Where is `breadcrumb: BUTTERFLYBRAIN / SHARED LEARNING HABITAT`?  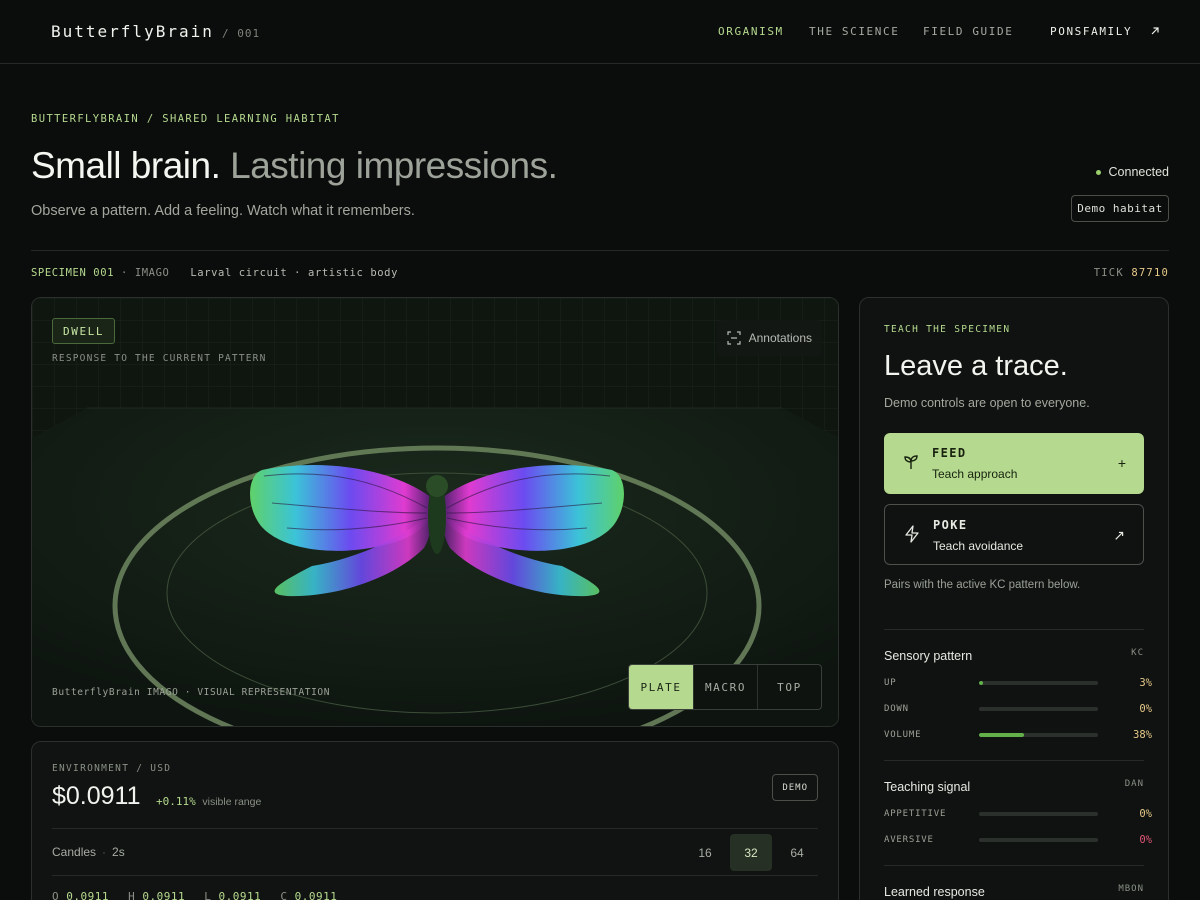
breadcrumb: BUTTERFLYBRAIN / SHARED LEARNING HABITAT is located at coordinates (185, 119).